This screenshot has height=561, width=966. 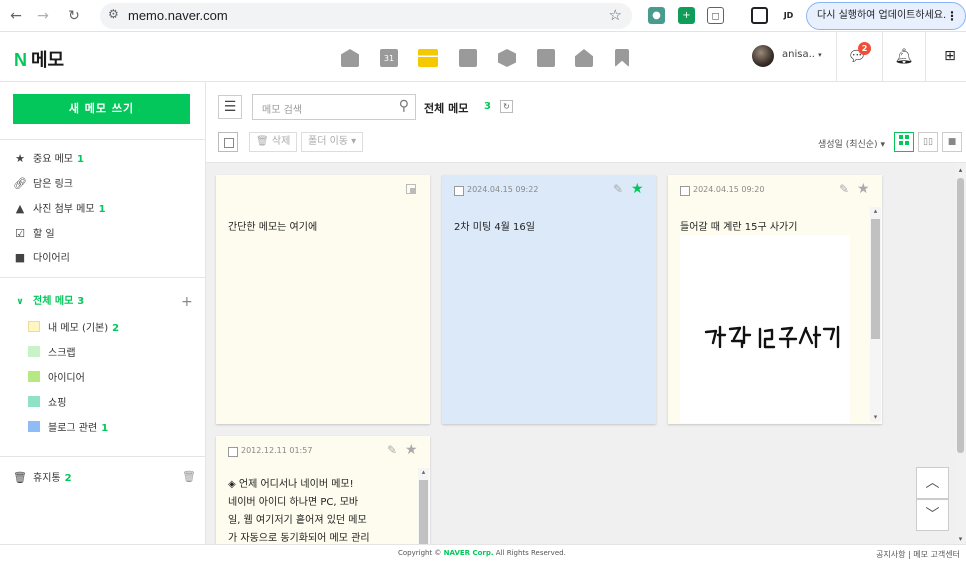 What do you see at coordinates (334, 107) in the screenshot?
I see `search-input: 메모 검색 ⚲` at bounding box center [334, 107].